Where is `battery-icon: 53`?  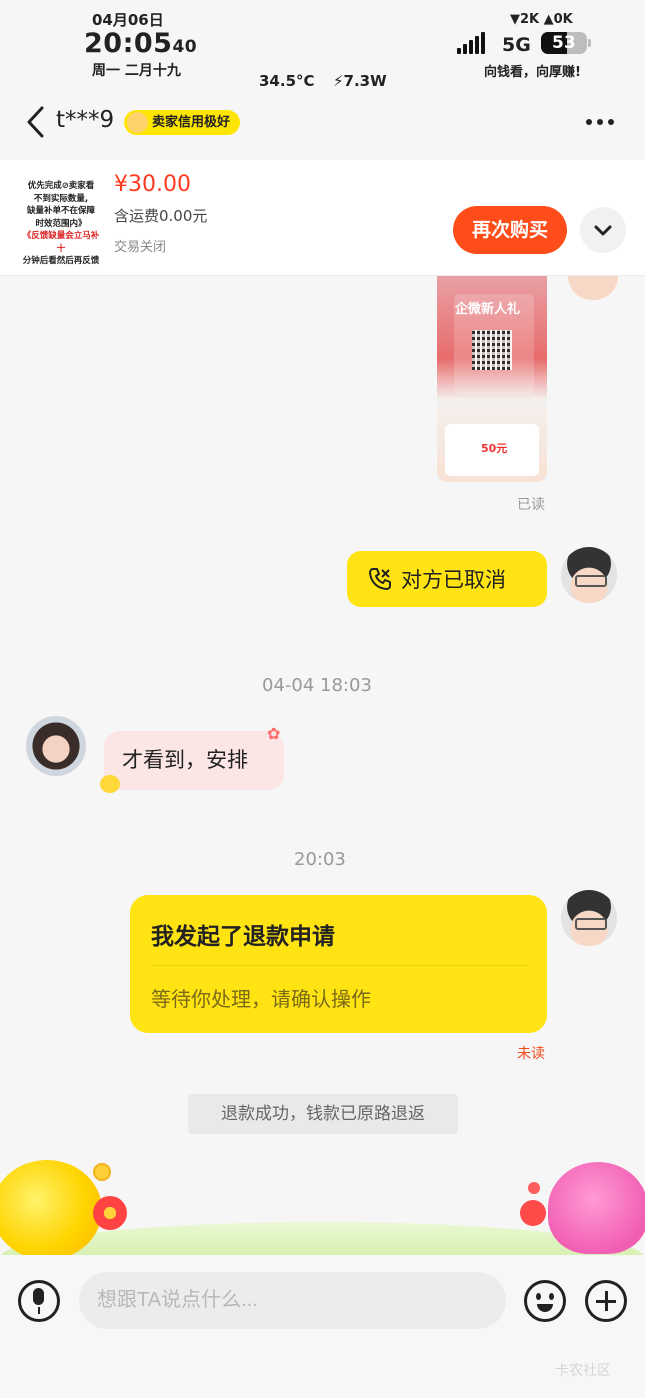 battery-icon: 53 is located at coordinates (566, 43).